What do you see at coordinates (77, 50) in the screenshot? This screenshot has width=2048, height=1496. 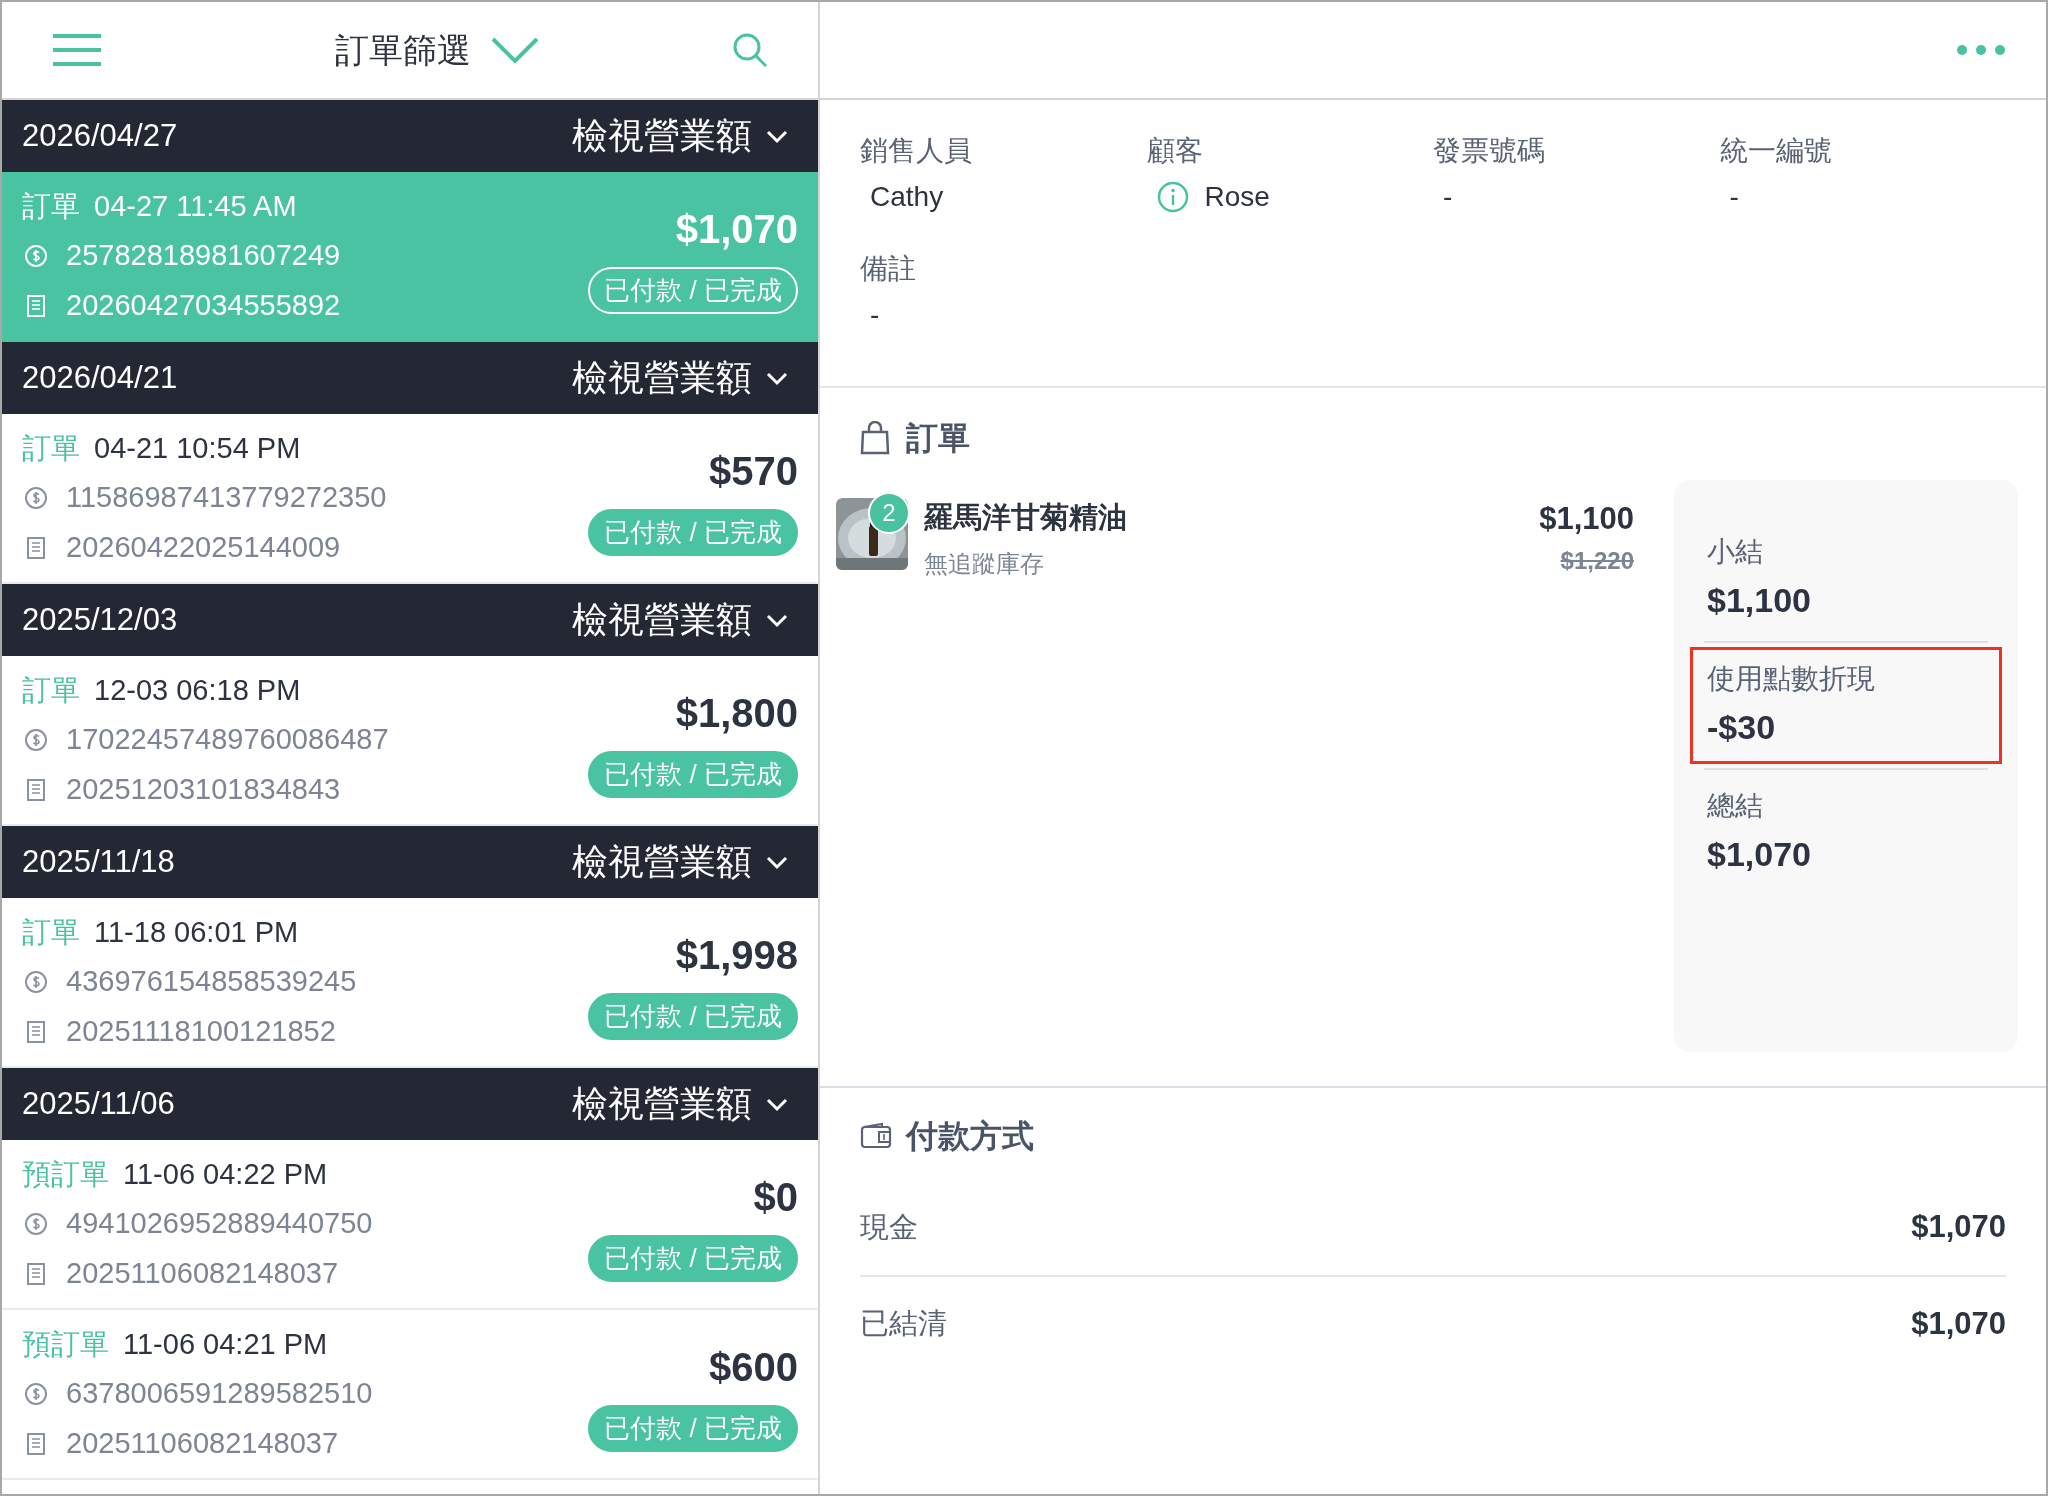 I see `menu-icon` at bounding box center [77, 50].